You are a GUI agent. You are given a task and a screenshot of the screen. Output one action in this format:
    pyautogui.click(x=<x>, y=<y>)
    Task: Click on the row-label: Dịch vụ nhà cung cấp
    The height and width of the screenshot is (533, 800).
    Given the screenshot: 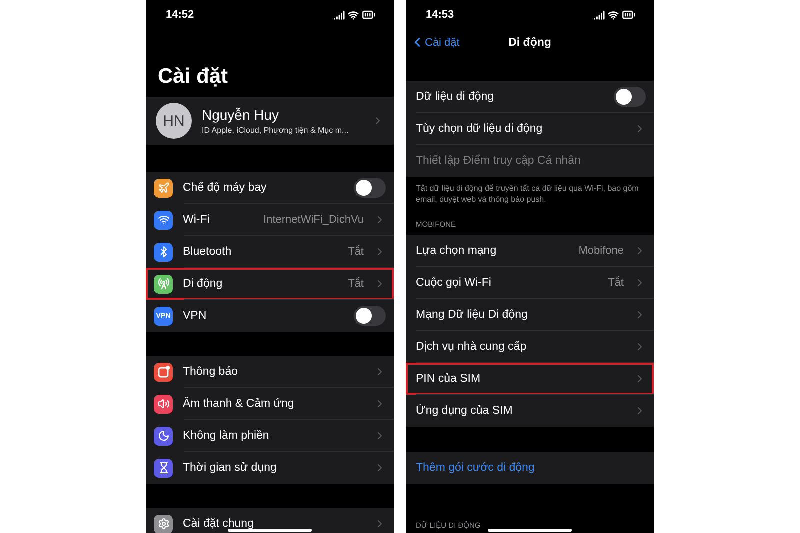 What is the action you would take?
    pyautogui.click(x=472, y=347)
    